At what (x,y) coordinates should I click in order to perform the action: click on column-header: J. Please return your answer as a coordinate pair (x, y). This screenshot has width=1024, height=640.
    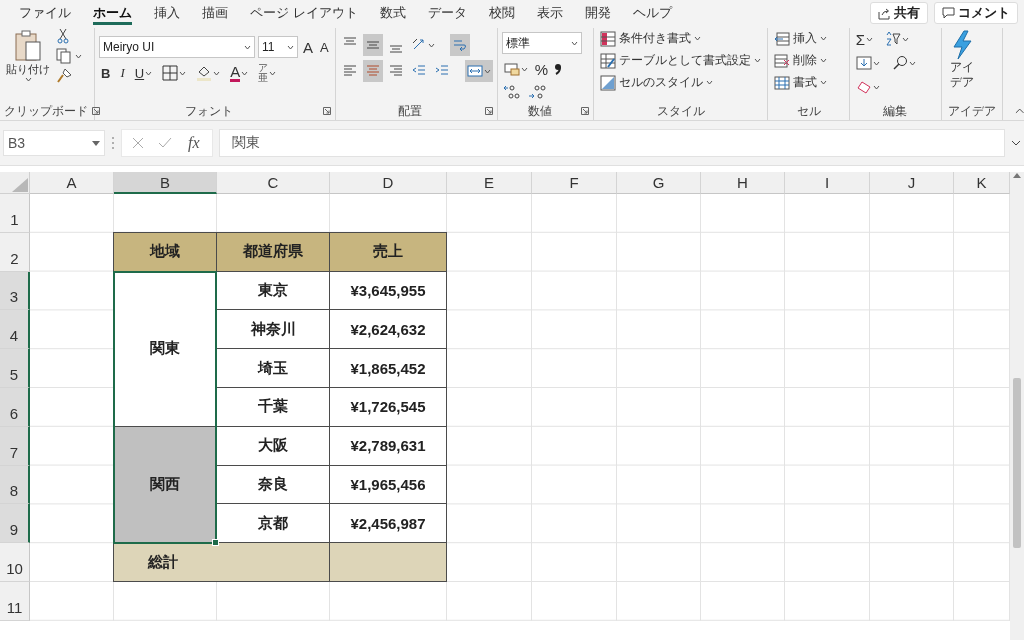
    Looking at the image, I should click on (912, 183).